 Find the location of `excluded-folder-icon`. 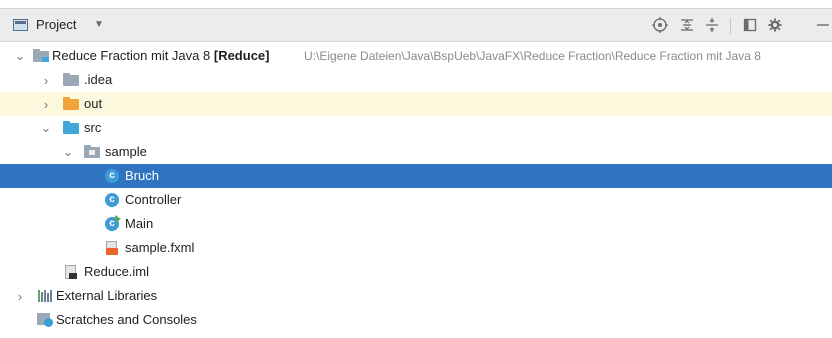

excluded-folder-icon is located at coordinates (71, 104).